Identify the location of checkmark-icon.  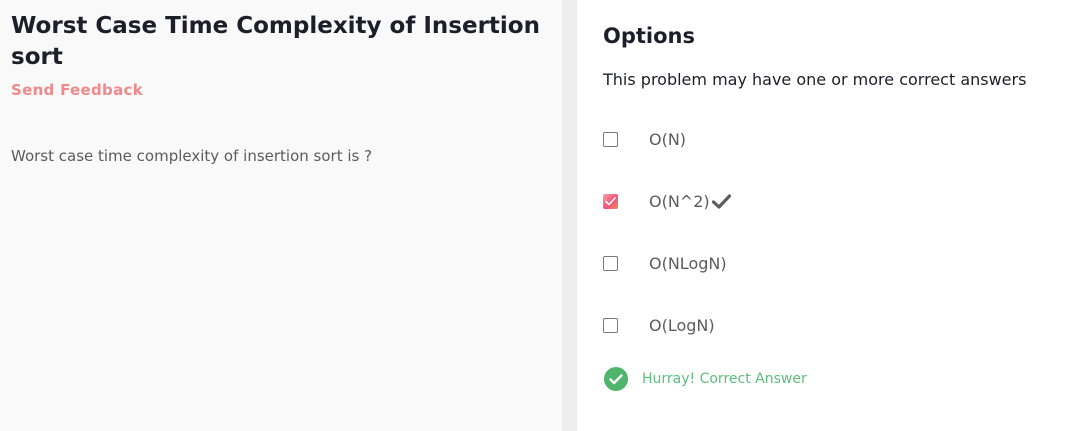
(610, 200).